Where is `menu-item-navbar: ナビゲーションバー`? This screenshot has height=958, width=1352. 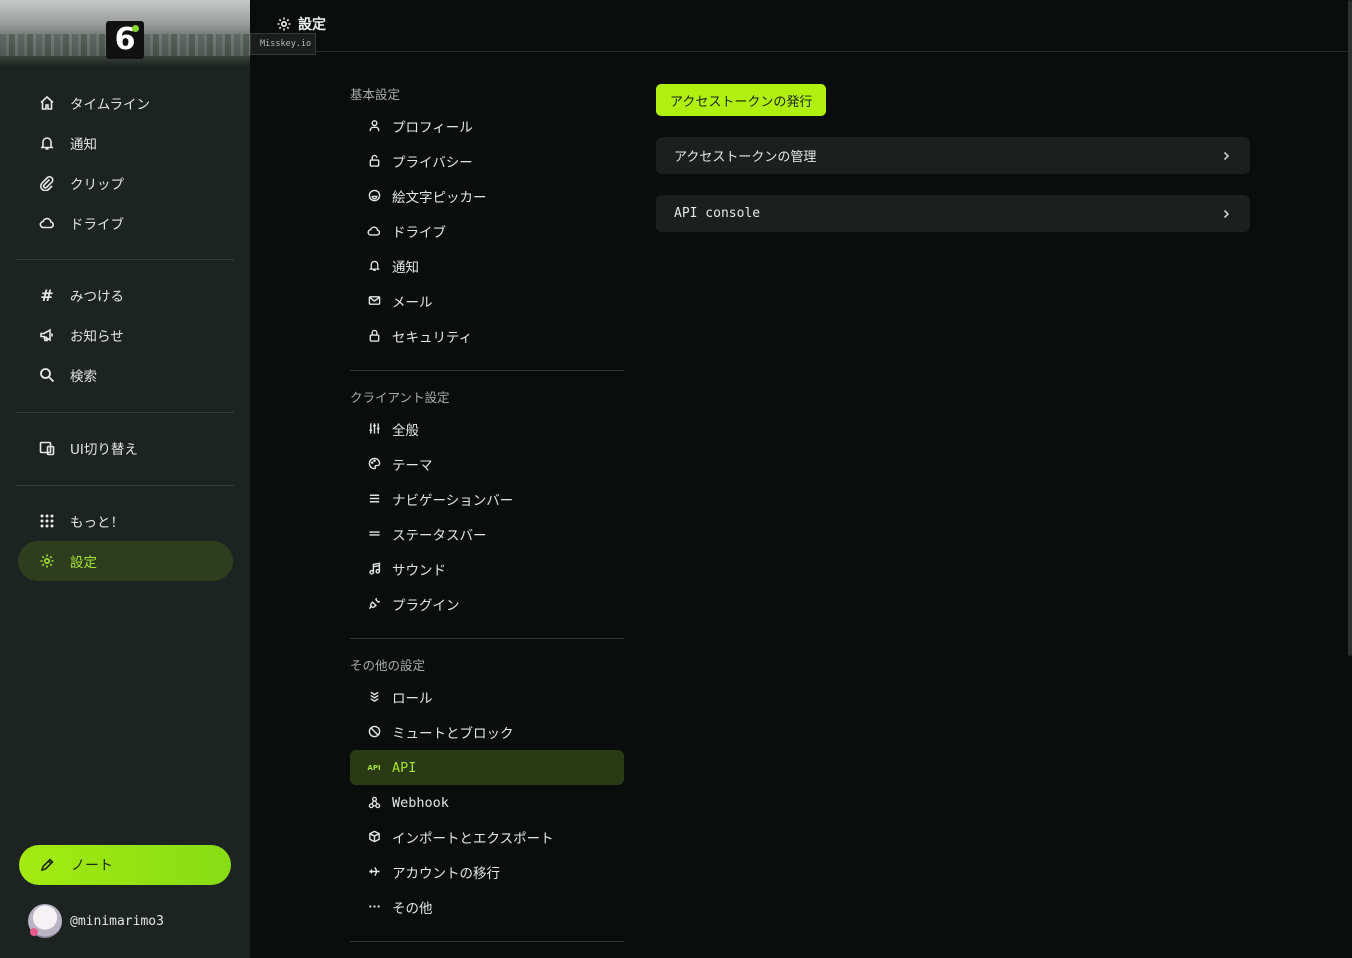 menu-item-navbar: ナビゲーションバー is located at coordinates (487, 498).